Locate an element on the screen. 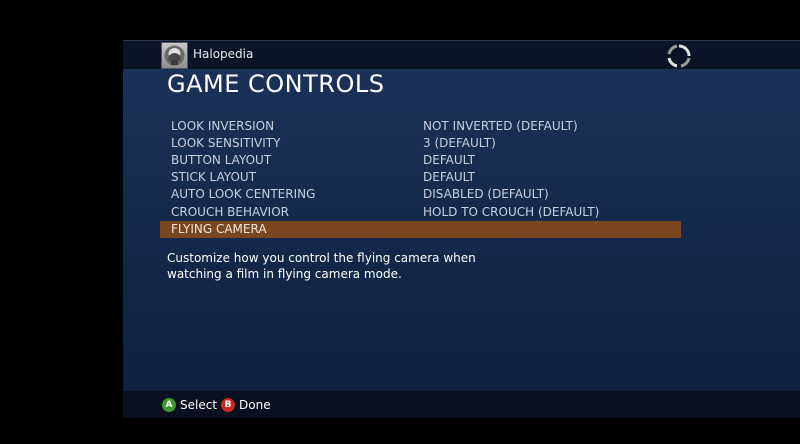 This screenshot has height=444, width=800. select-hint: A Select is located at coordinates (189, 405).